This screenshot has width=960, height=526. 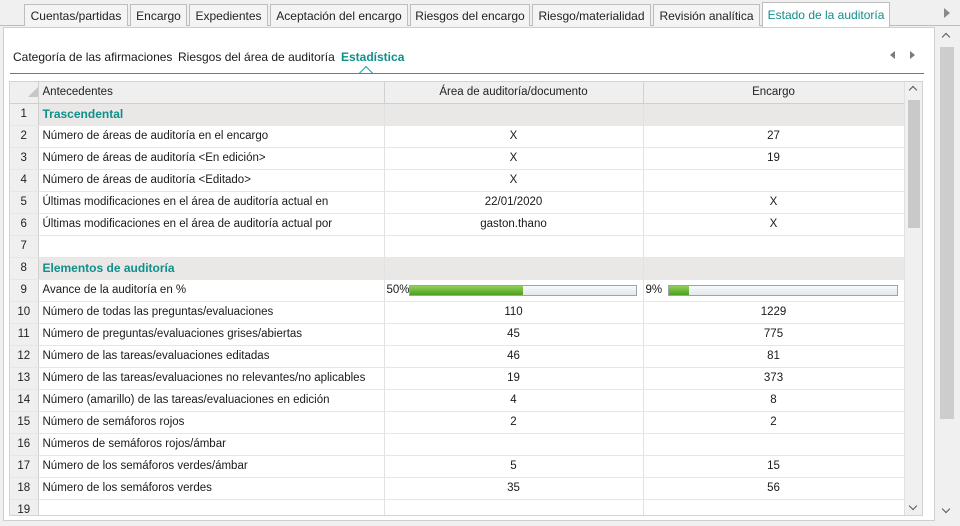 What do you see at coordinates (24, 224) in the screenshot?
I see `row-number: 6` at bounding box center [24, 224].